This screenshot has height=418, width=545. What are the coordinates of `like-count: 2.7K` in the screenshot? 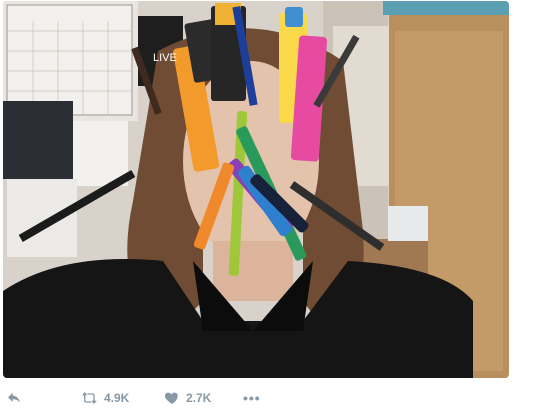 It's located at (199, 398).